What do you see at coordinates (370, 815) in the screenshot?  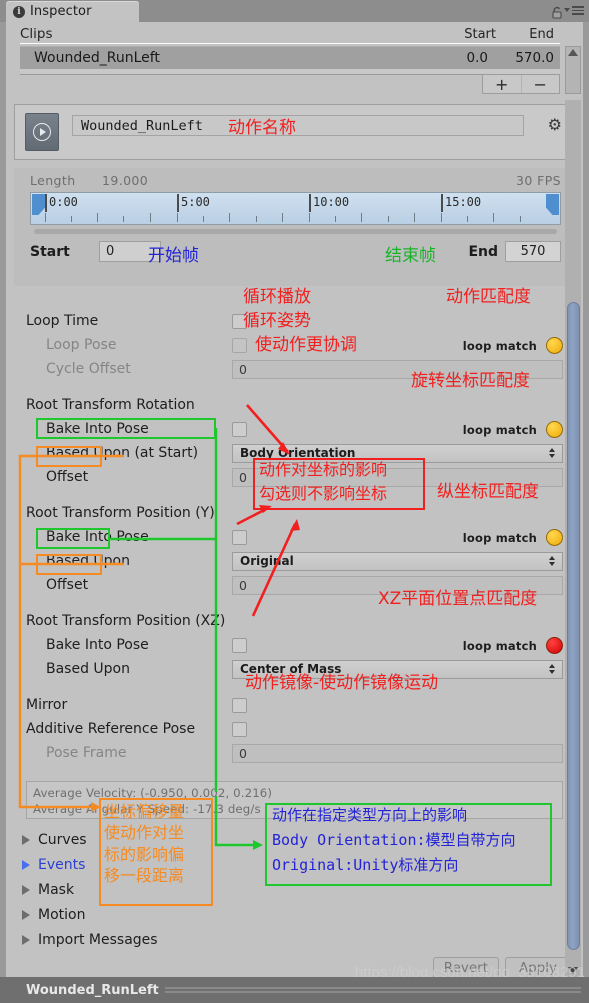 I see `annotation-based-upon-line1: 动作在指定类型方向上的影响` at bounding box center [370, 815].